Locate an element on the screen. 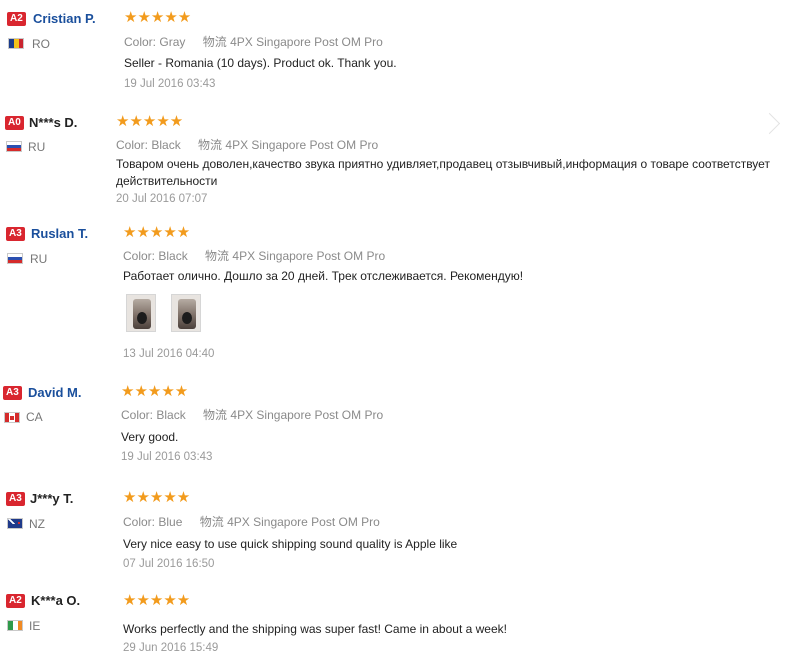  reviewer-name: K***a O. is located at coordinates (56, 600).